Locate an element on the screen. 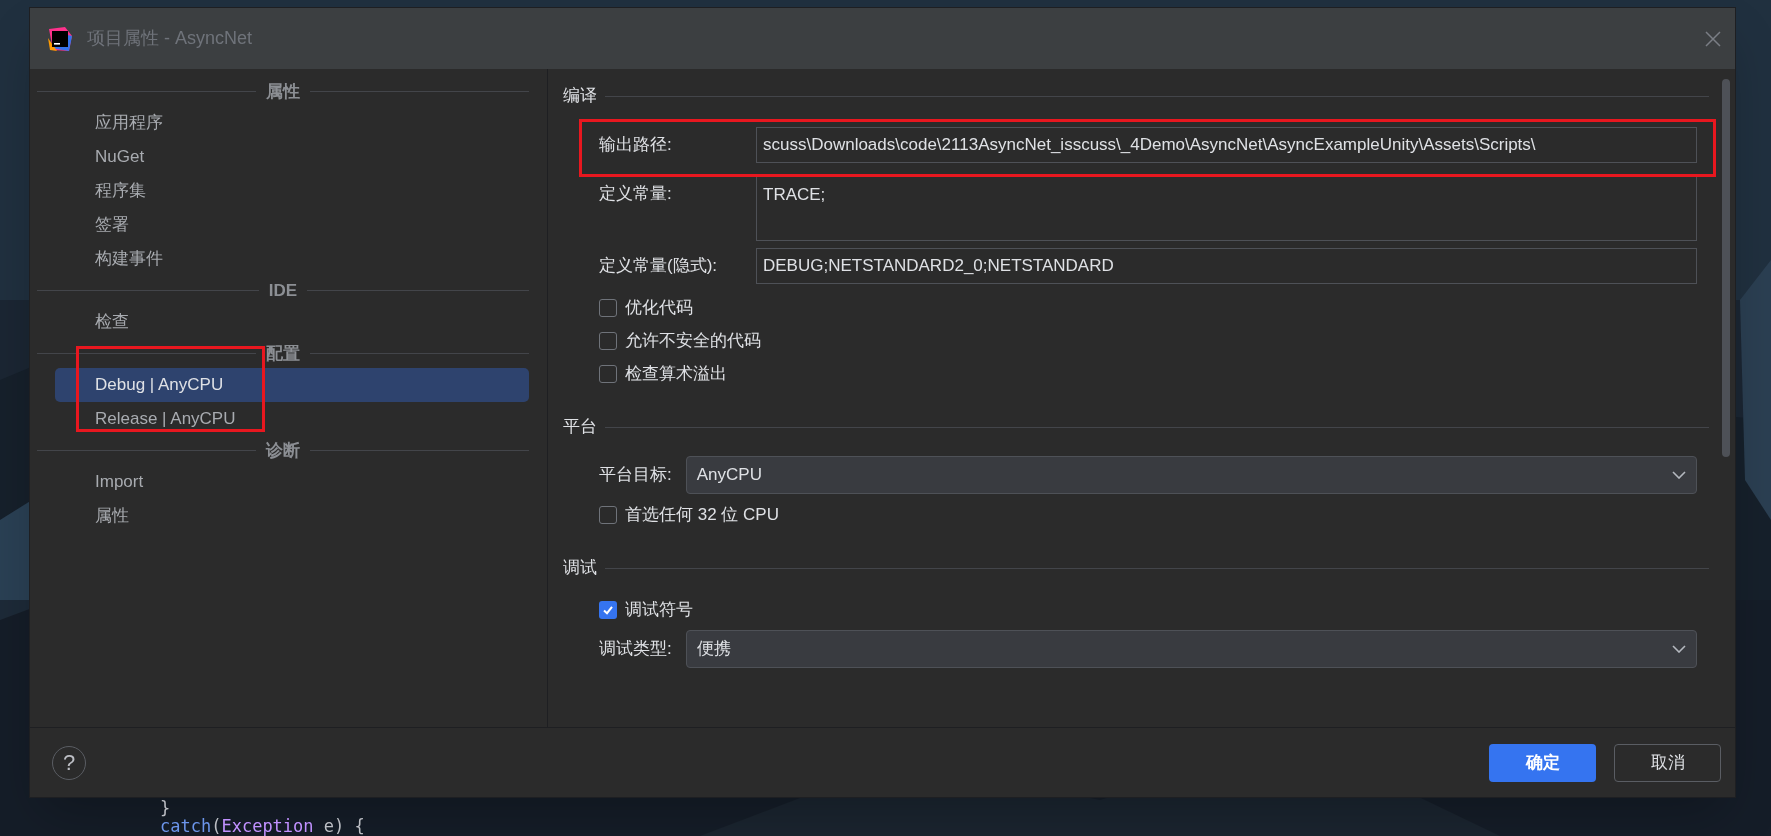  section-header: 诊断 is located at coordinates (283, 450).